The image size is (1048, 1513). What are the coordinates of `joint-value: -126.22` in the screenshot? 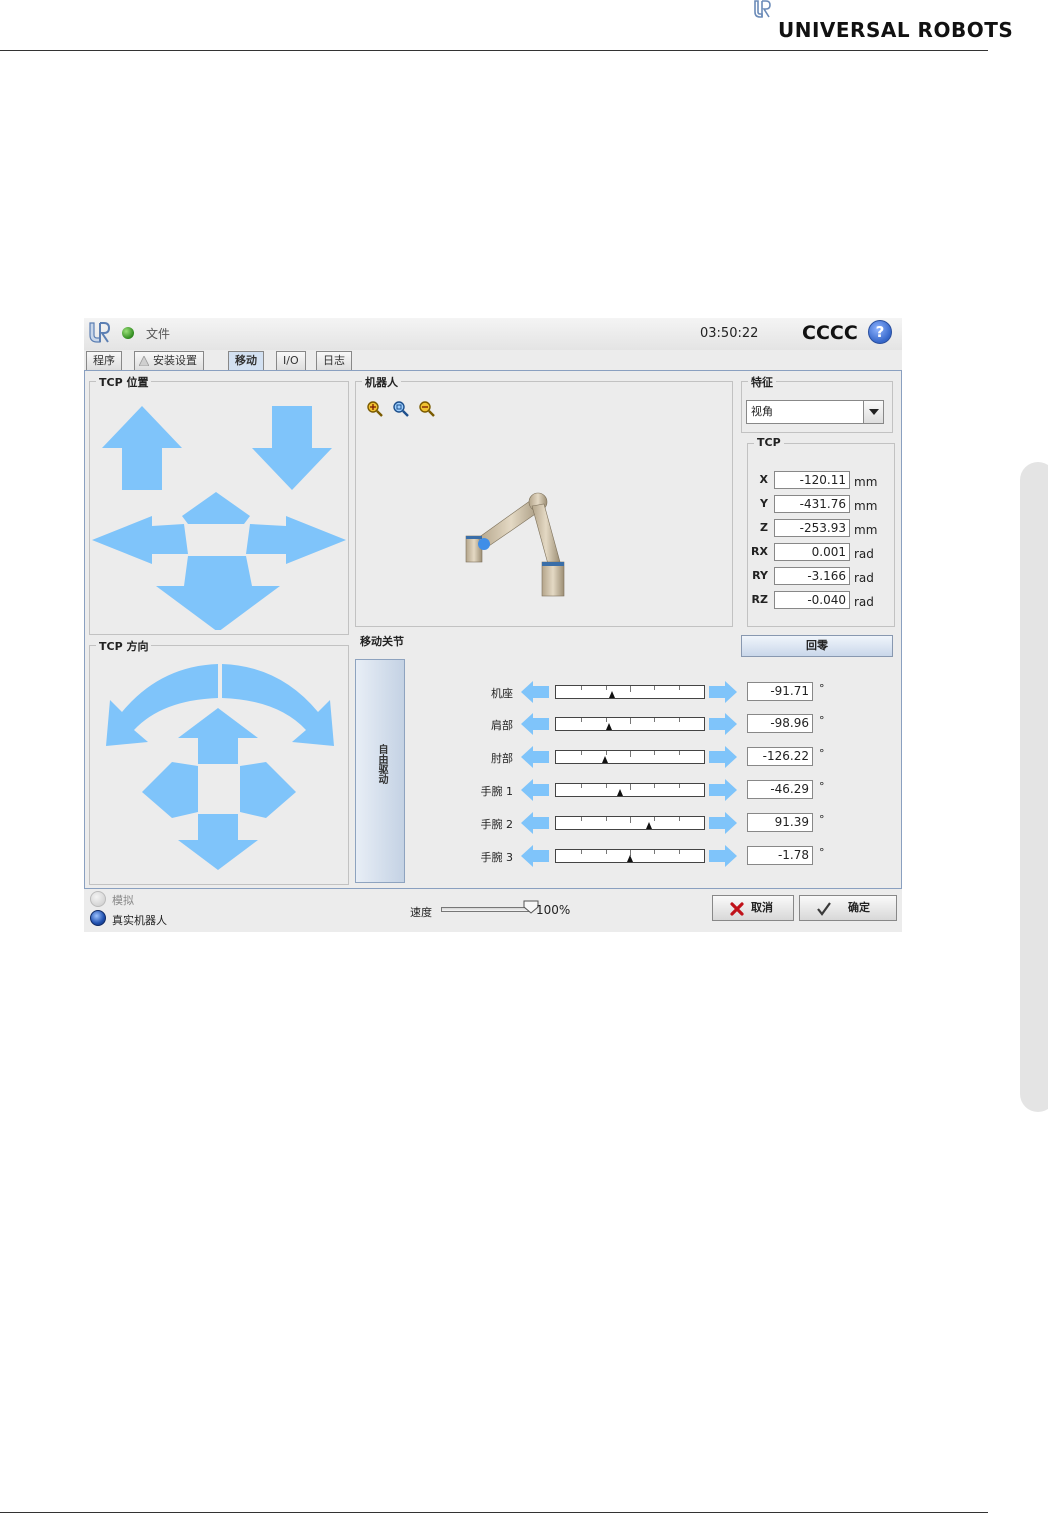 It's located at (780, 756).